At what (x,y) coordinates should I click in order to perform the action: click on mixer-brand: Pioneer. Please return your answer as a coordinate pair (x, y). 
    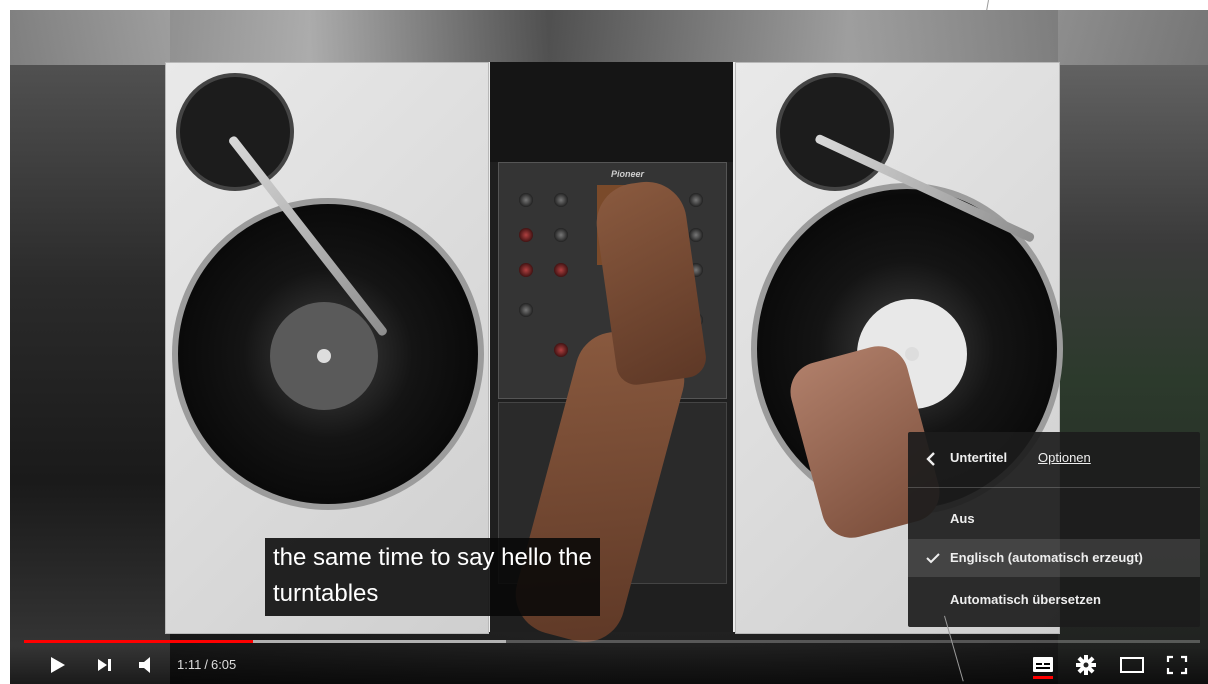
    Looking at the image, I should click on (628, 174).